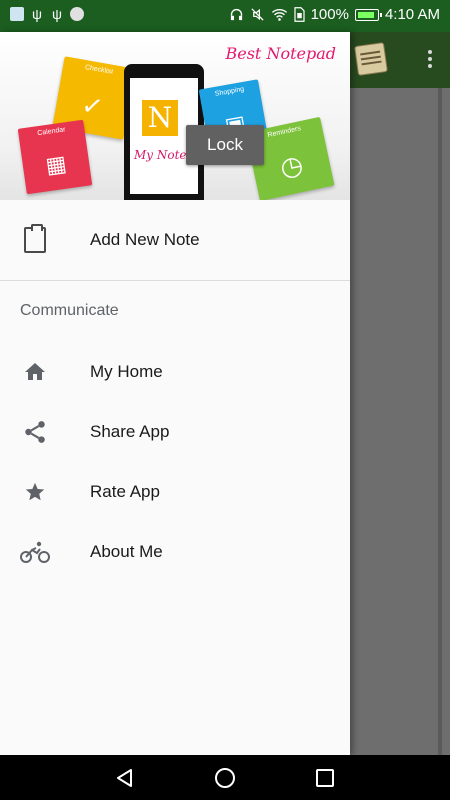  I want to click on system-nav-bar, so click(225, 777).